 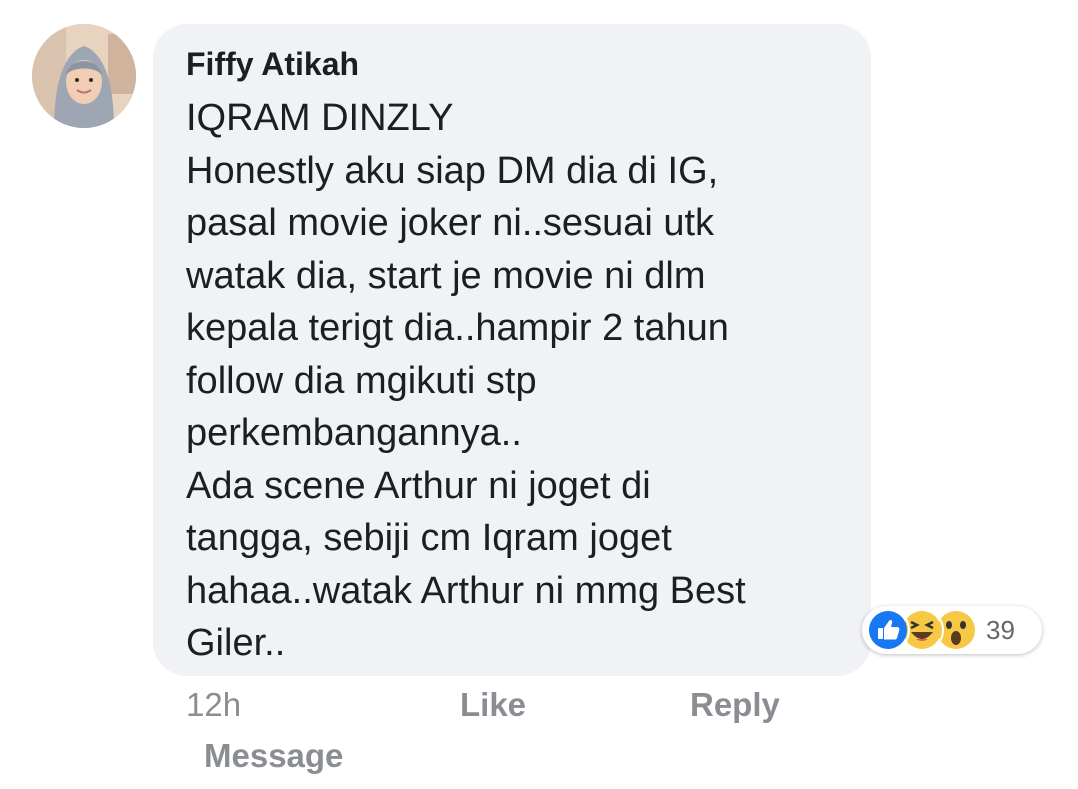 I want to click on comment-line: IQRAM DINZLY, so click(x=320, y=118).